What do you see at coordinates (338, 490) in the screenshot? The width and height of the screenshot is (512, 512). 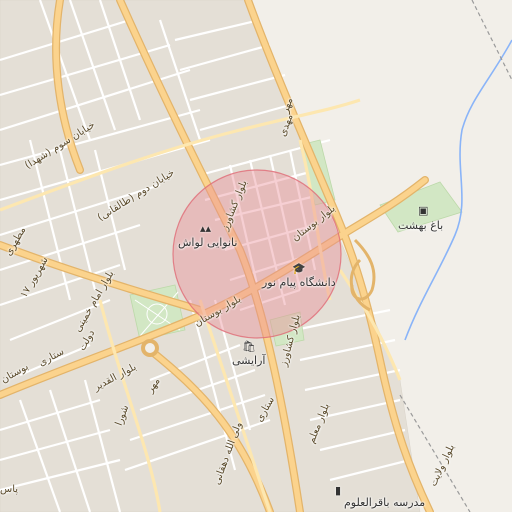 I see `school-icon: ▮` at bounding box center [338, 490].